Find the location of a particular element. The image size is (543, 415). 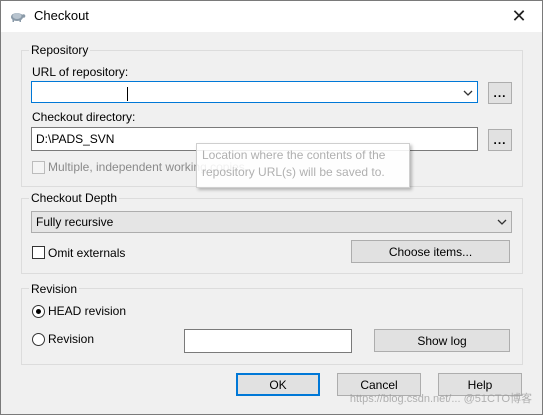

tooltip-line-1: Location where the contents of the is located at coordinates (294, 155).